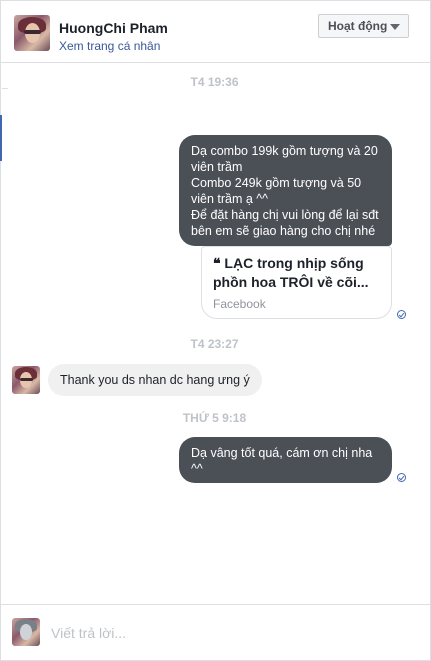  I want to click on caret-down-icon, so click(395, 27).